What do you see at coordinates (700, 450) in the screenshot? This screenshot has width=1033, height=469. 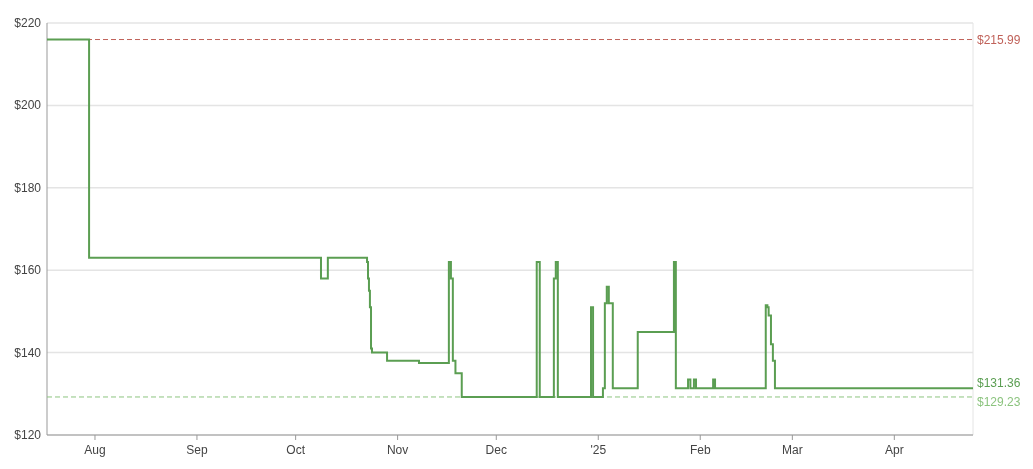 I see `axis-tick-label: Feb` at bounding box center [700, 450].